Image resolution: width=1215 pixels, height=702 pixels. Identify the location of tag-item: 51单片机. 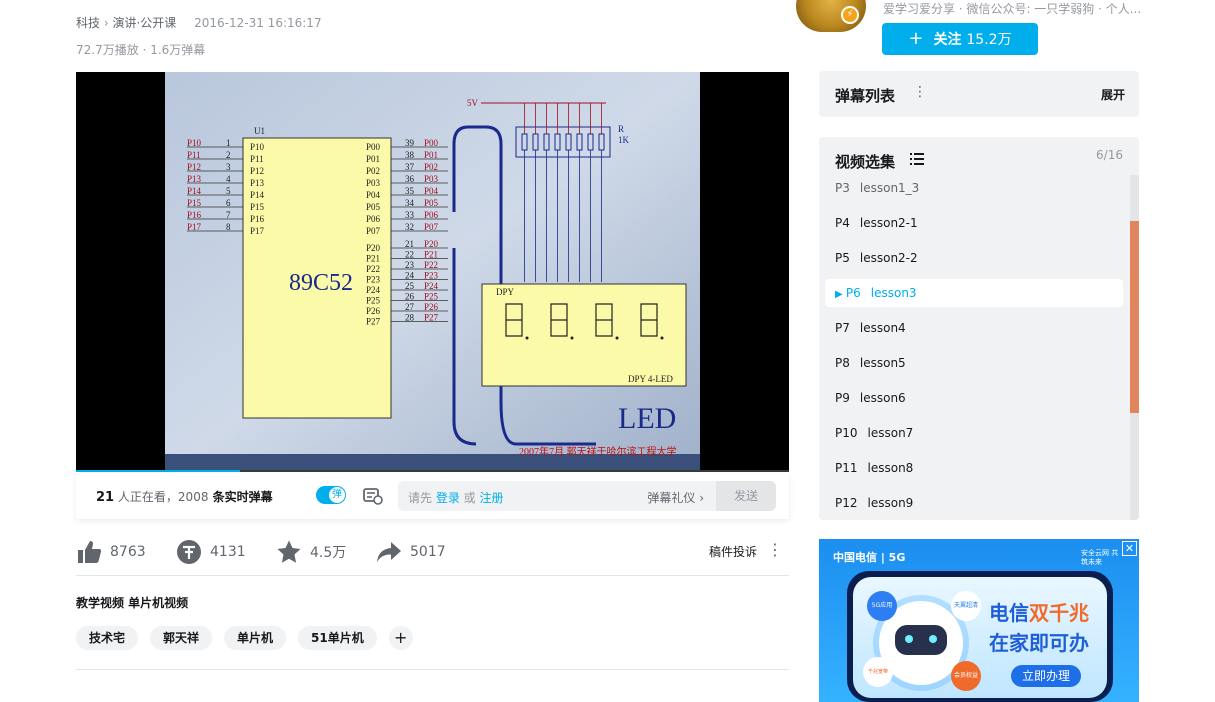
(337, 638).